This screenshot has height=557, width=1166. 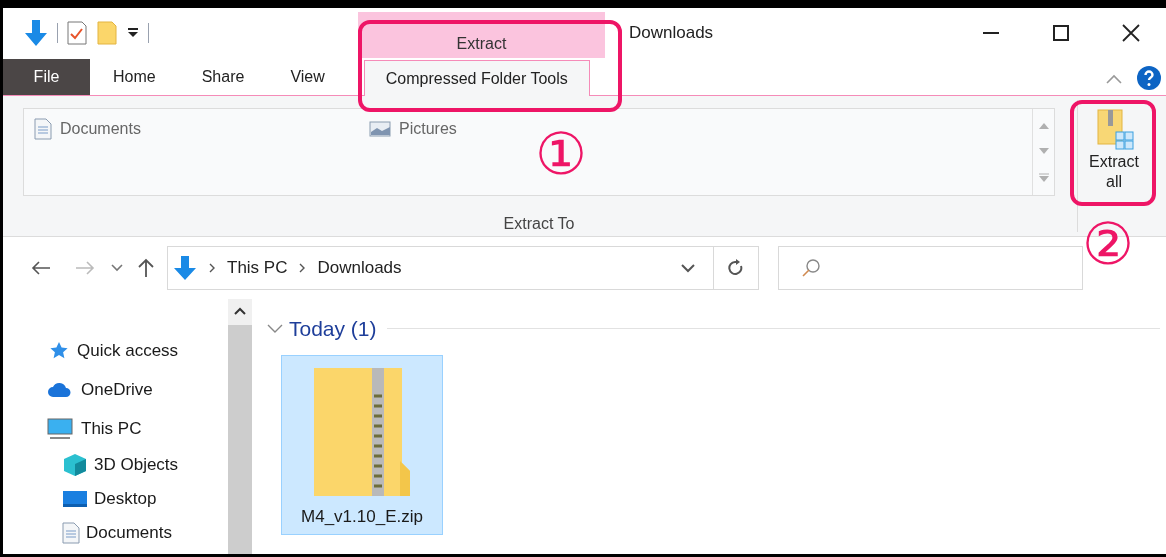 I want to click on cloud-icon, so click(x=60, y=390).